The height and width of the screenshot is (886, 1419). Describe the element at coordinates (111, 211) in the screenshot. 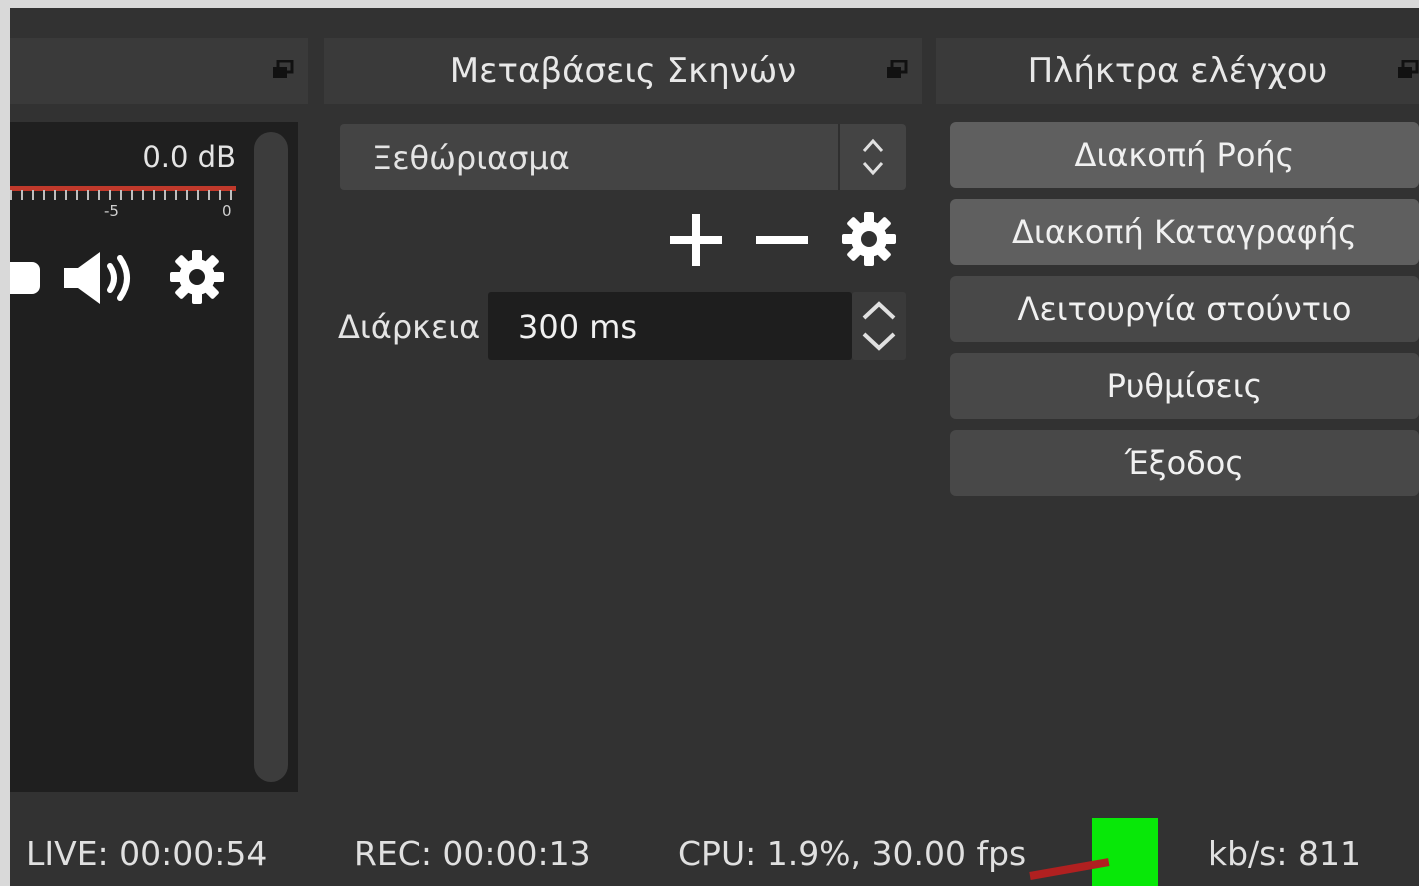

I see `tick-label-minus5: -5` at that location.